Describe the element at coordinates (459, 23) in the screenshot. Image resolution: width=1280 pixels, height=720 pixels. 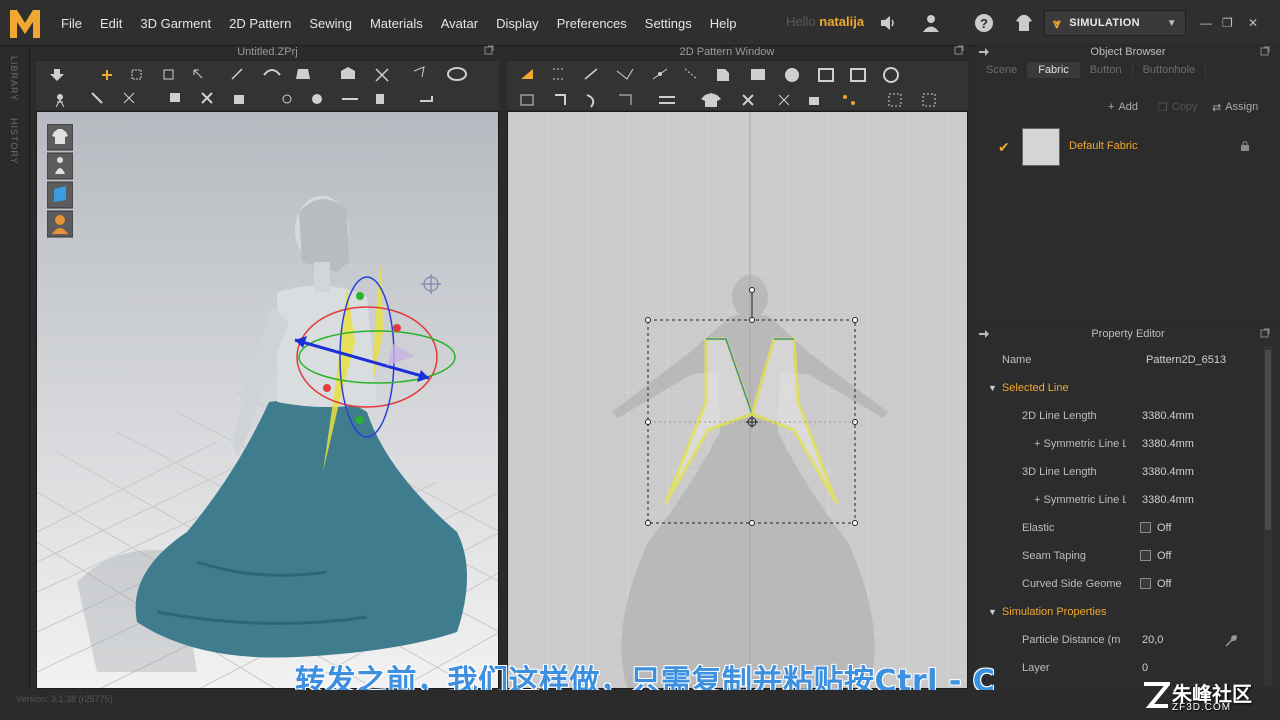
I see `menu-avatar: Avatar` at that location.